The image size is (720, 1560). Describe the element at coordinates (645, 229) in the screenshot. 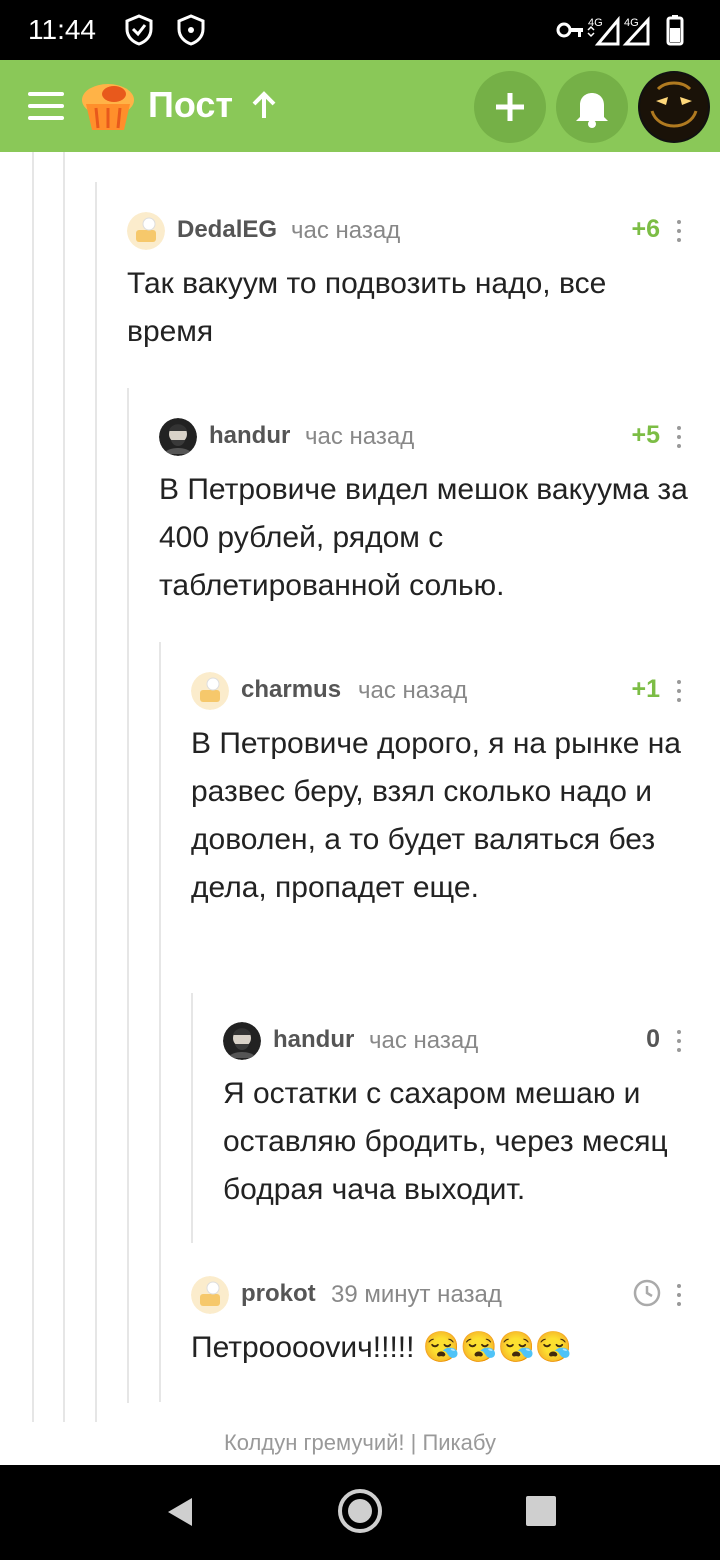

I see `comment-rating: +6` at that location.